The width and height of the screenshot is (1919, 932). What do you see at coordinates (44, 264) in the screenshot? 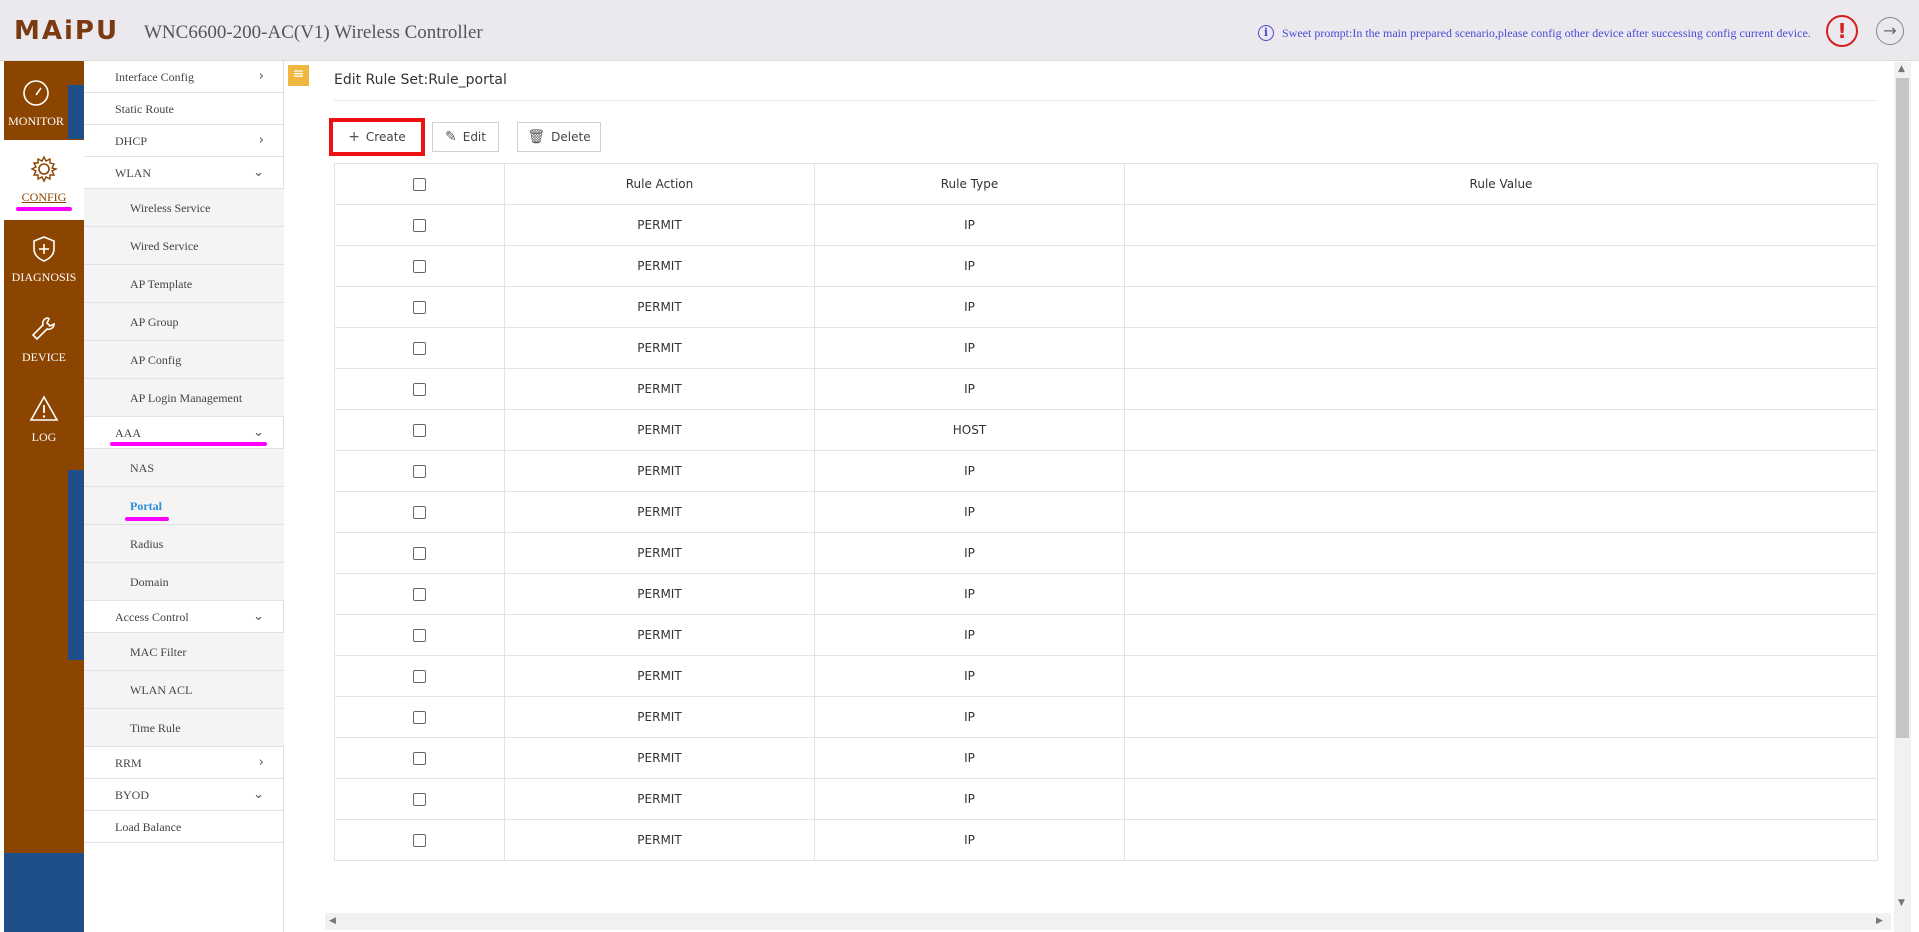
I see `rail-item-diagnosis: DIAGNOSIS` at bounding box center [44, 264].